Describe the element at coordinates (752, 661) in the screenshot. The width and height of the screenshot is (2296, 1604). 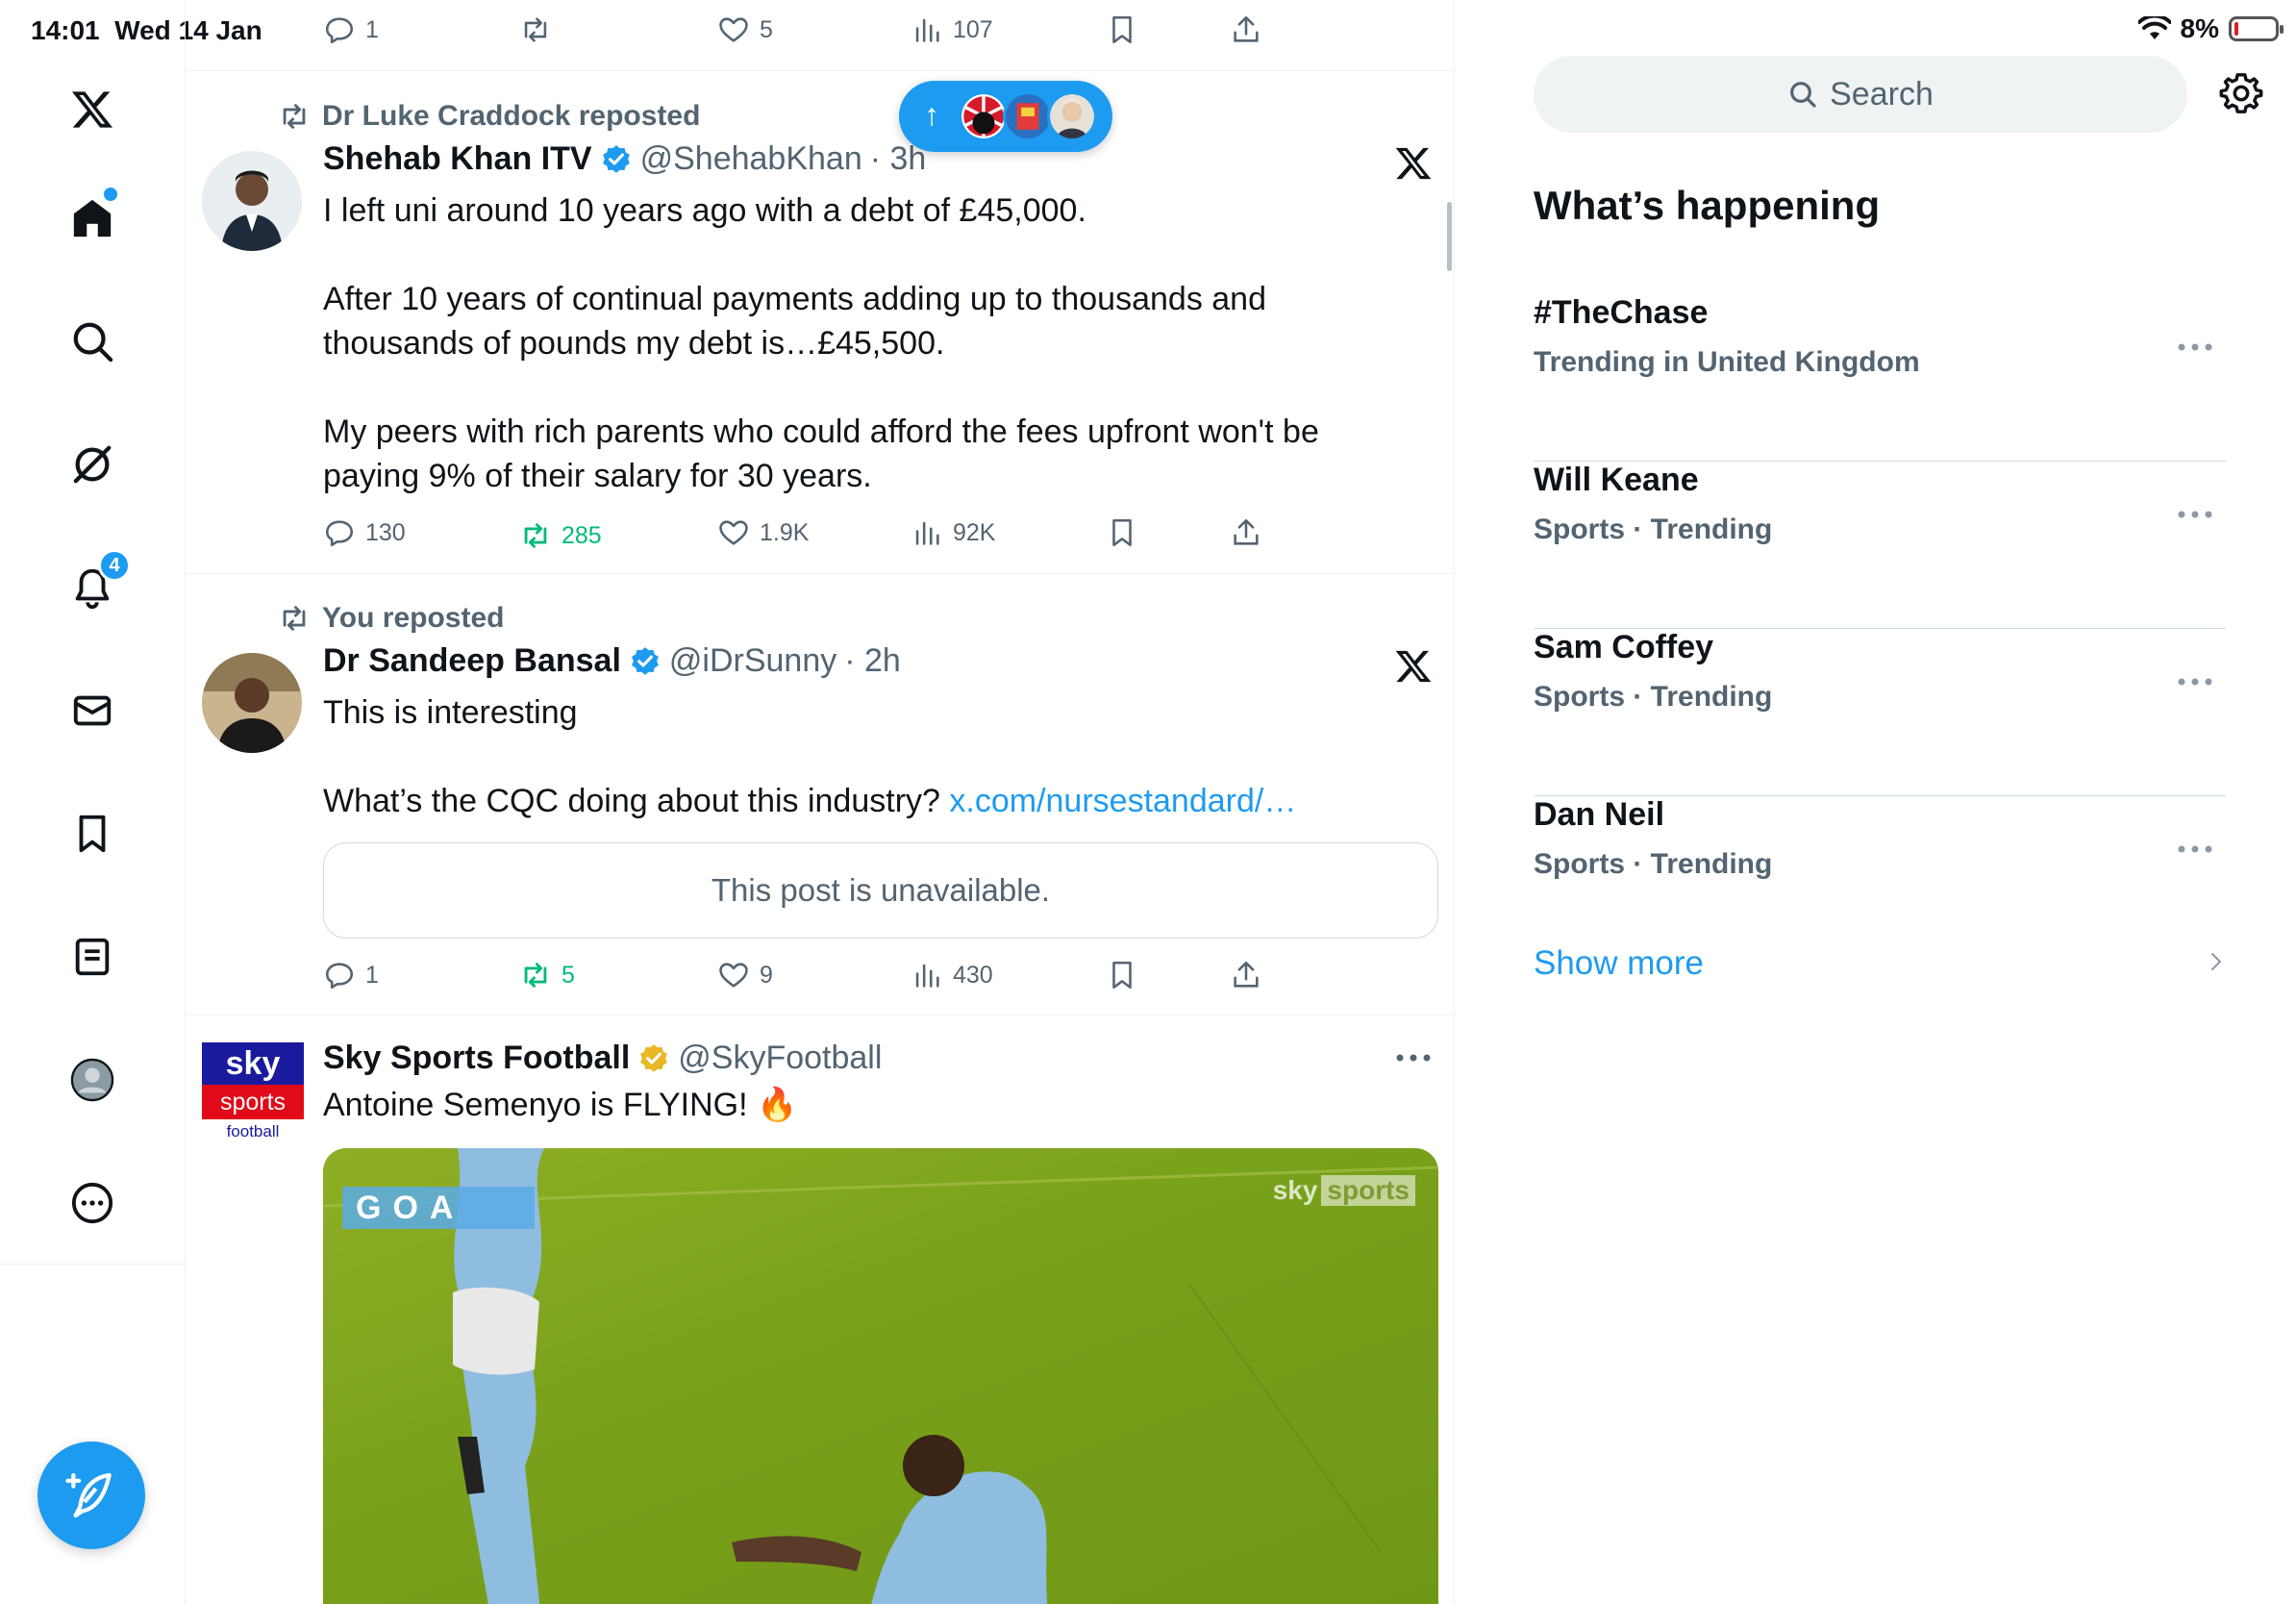
I see `author-handle: @iDrSunny` at that location.